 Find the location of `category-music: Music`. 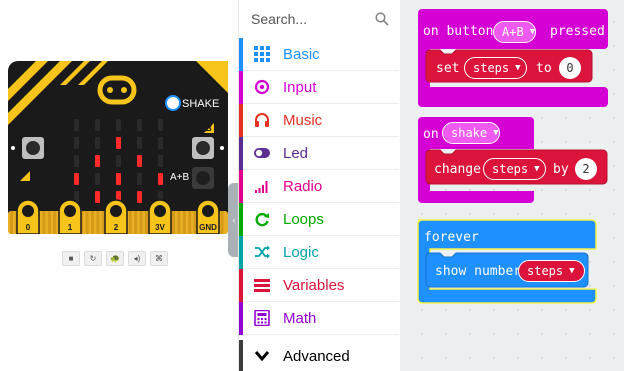

category-music: Music is located at coordinates (319, 120).